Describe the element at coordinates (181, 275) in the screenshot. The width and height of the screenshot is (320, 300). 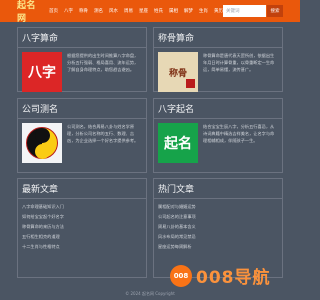
I see `watermark-badge-icon: 008` at that location.